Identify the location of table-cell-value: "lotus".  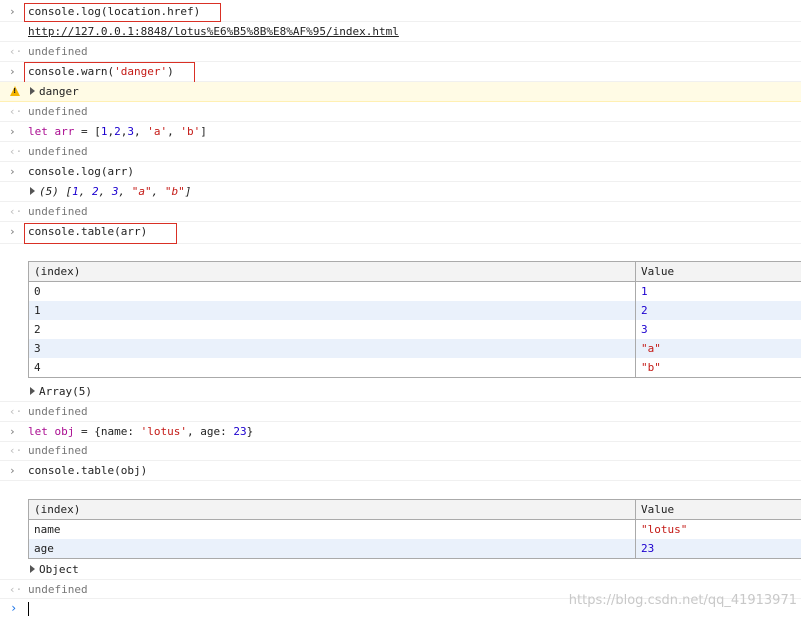
(718, 529).